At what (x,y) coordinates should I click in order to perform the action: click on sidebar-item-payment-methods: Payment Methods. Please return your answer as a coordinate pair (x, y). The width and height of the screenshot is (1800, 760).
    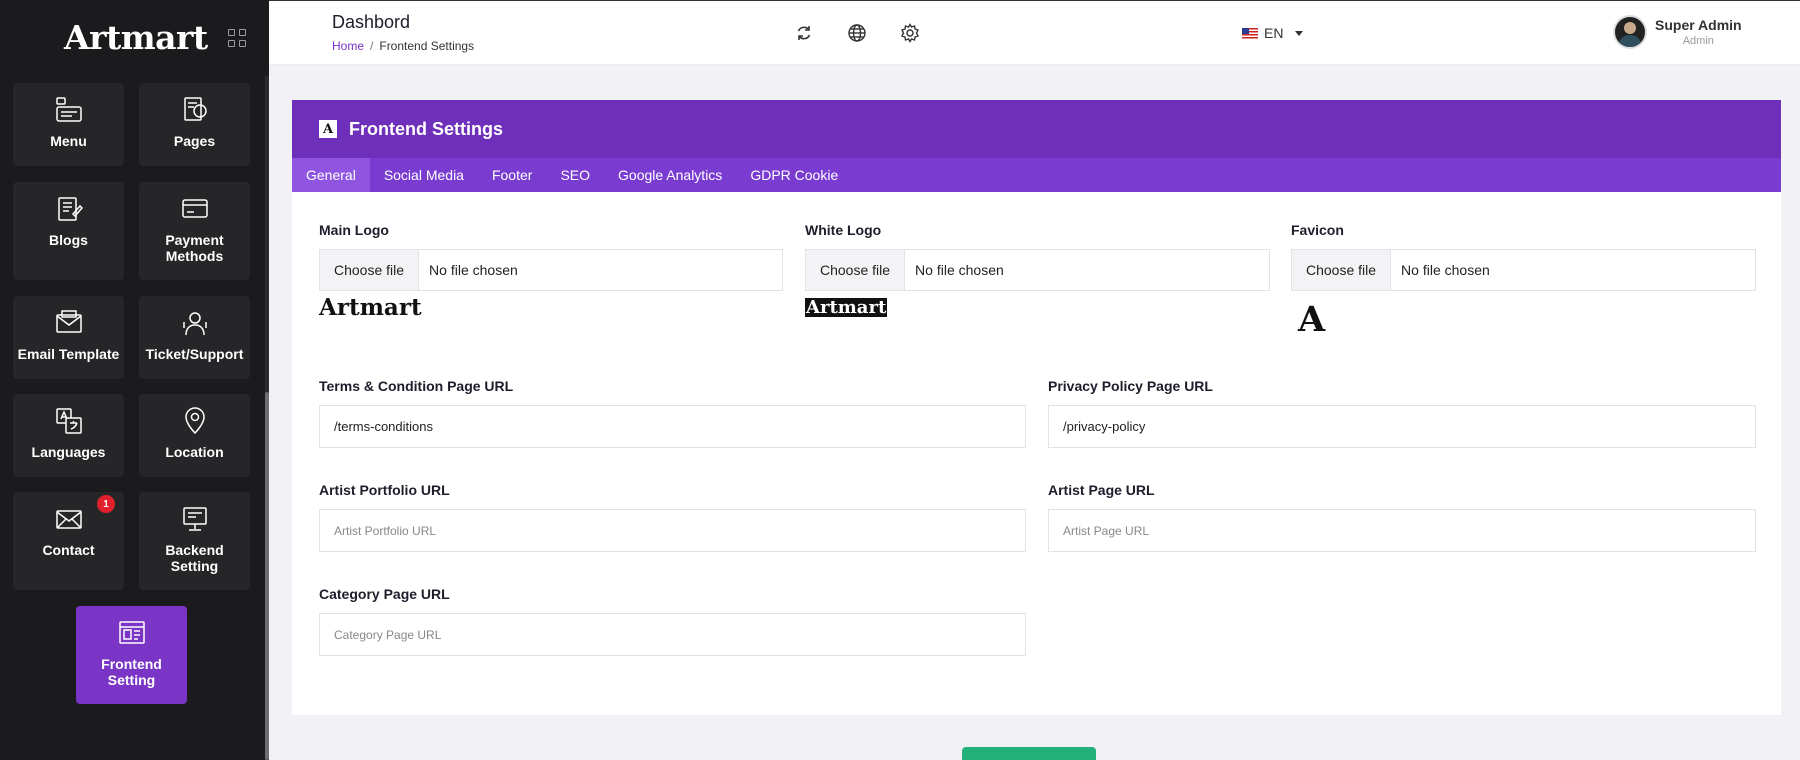
    Looking at the image, I should click on (194, 231).